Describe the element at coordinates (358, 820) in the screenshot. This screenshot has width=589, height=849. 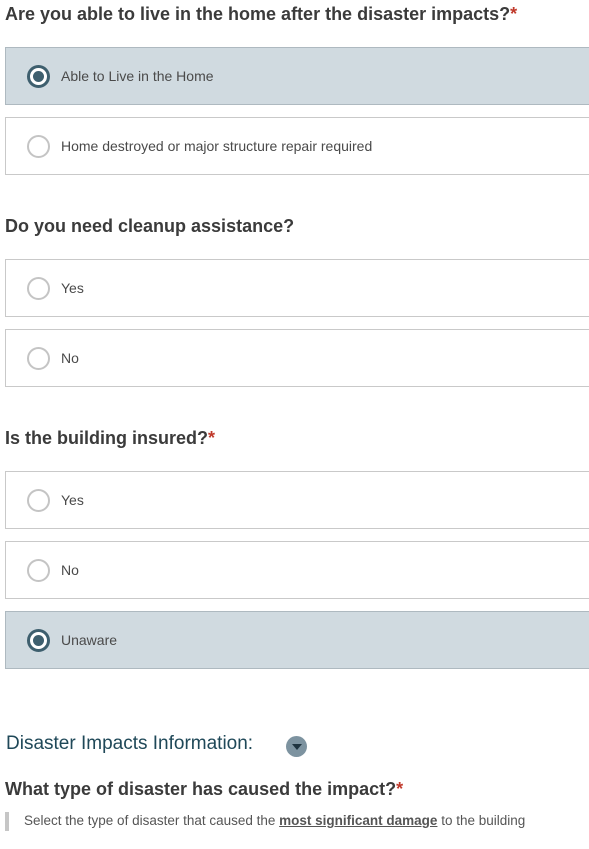
I see `hint-emphasis: most significant damage` at that location.